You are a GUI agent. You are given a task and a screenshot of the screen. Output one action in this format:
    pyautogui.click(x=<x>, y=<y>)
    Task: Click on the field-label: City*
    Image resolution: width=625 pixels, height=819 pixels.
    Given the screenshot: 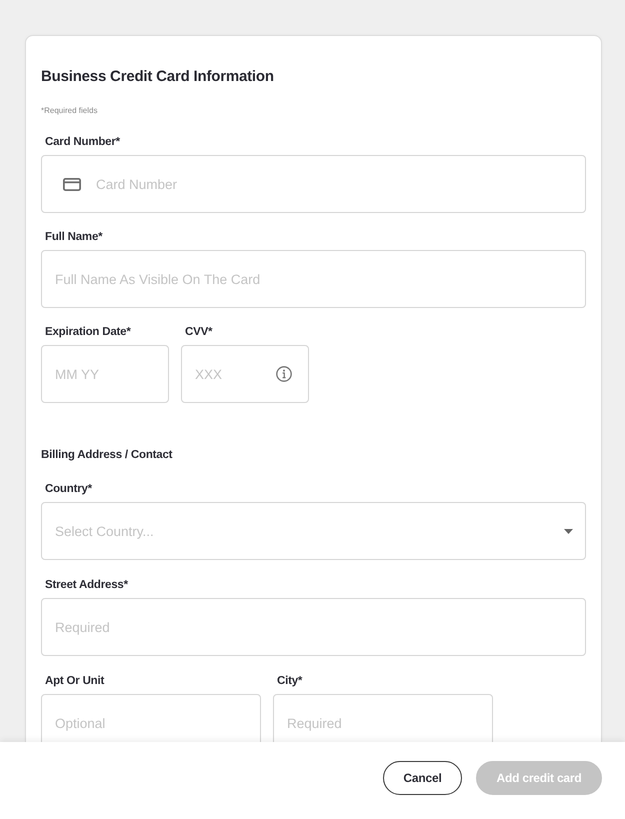 What is the action you would take?
    pyautogui.click(x=289, y=681)
    